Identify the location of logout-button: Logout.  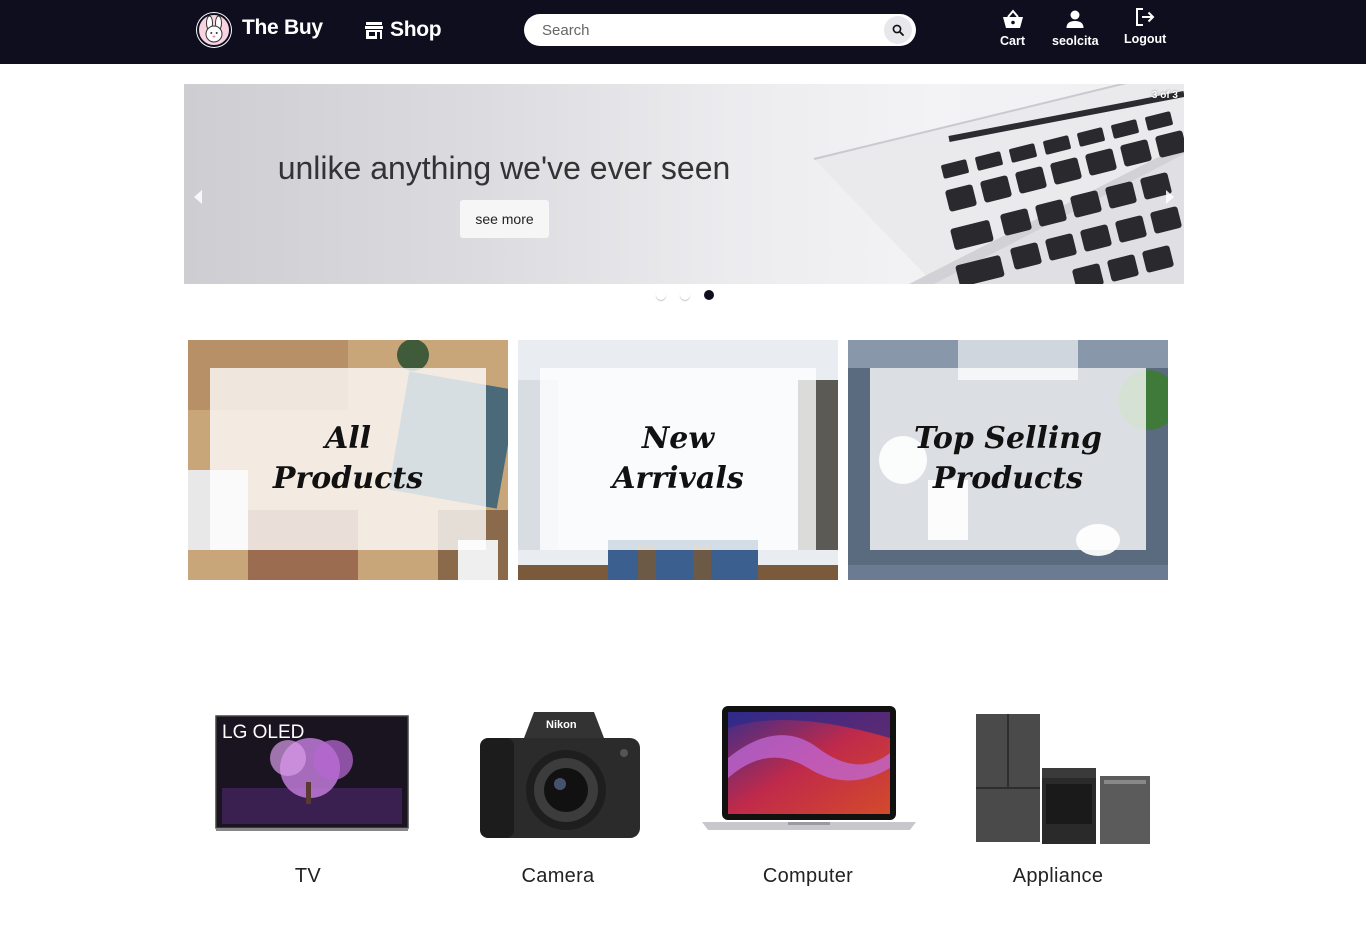
(1145, 26).